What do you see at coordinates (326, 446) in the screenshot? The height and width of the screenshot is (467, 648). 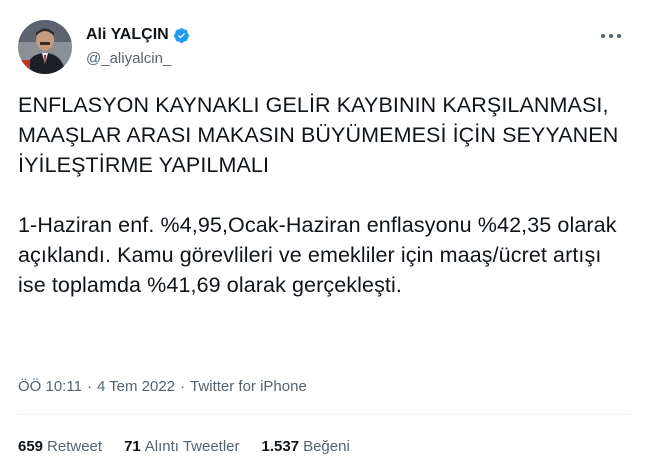 I see `likes-label: Beğeni` at bounding box center [326, 446].